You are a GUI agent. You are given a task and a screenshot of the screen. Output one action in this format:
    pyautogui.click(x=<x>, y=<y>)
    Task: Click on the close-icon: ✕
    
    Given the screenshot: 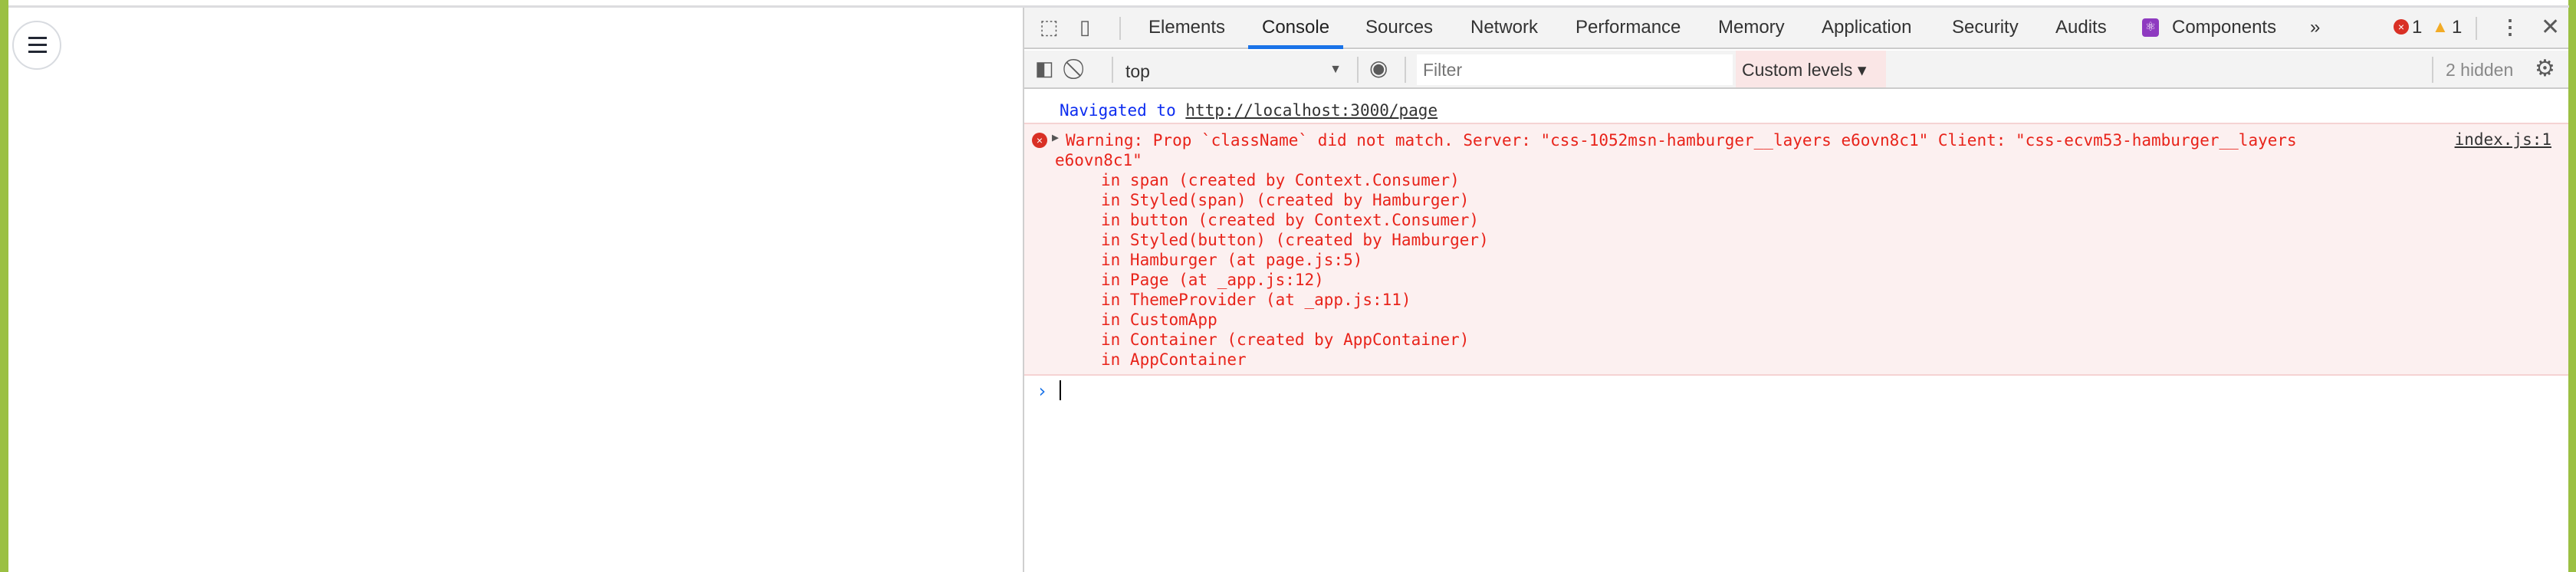 What is the action you would take?
    pyautogui.click(x=2550, y=27)
    